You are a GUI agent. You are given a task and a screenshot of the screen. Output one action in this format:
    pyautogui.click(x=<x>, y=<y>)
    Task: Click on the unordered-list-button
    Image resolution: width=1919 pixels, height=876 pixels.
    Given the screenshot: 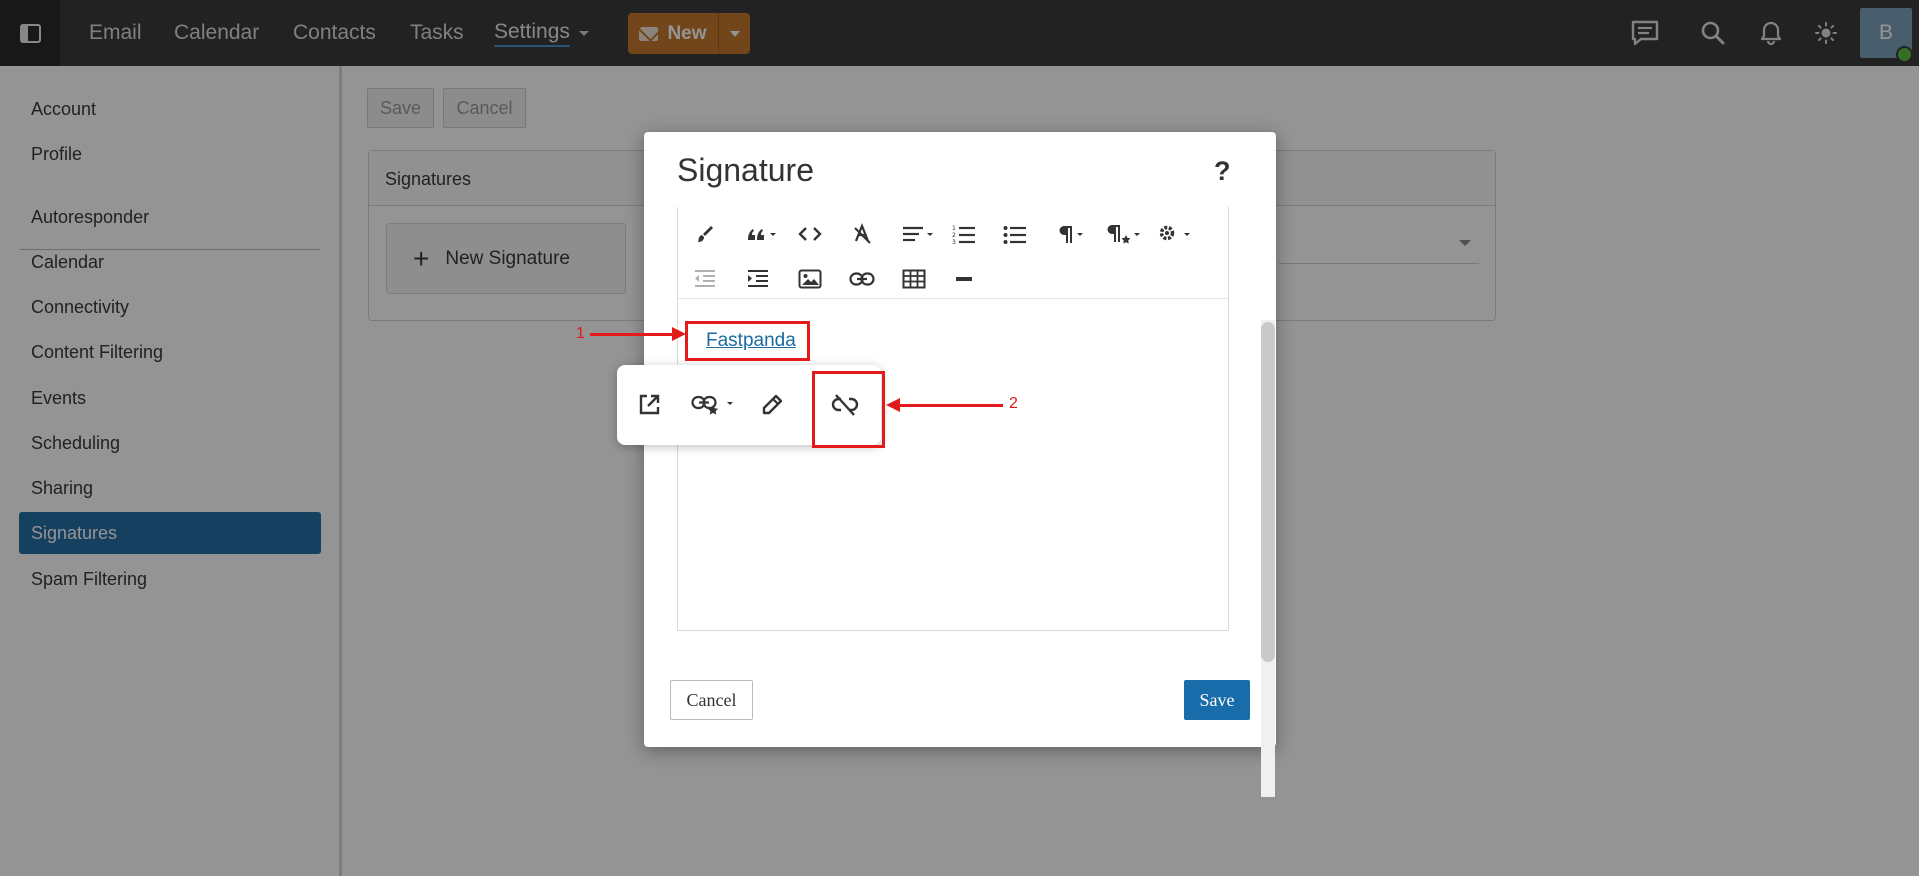 What is the action you would take?
    pyautogui.click(x=1015, y=234)
    